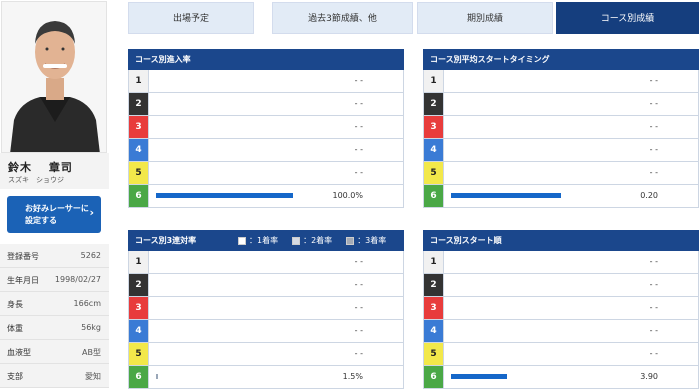 Image resolution: width=700 pixels, height=389 pixels. I want to click on info-label: 血液型, so click(19, 352).